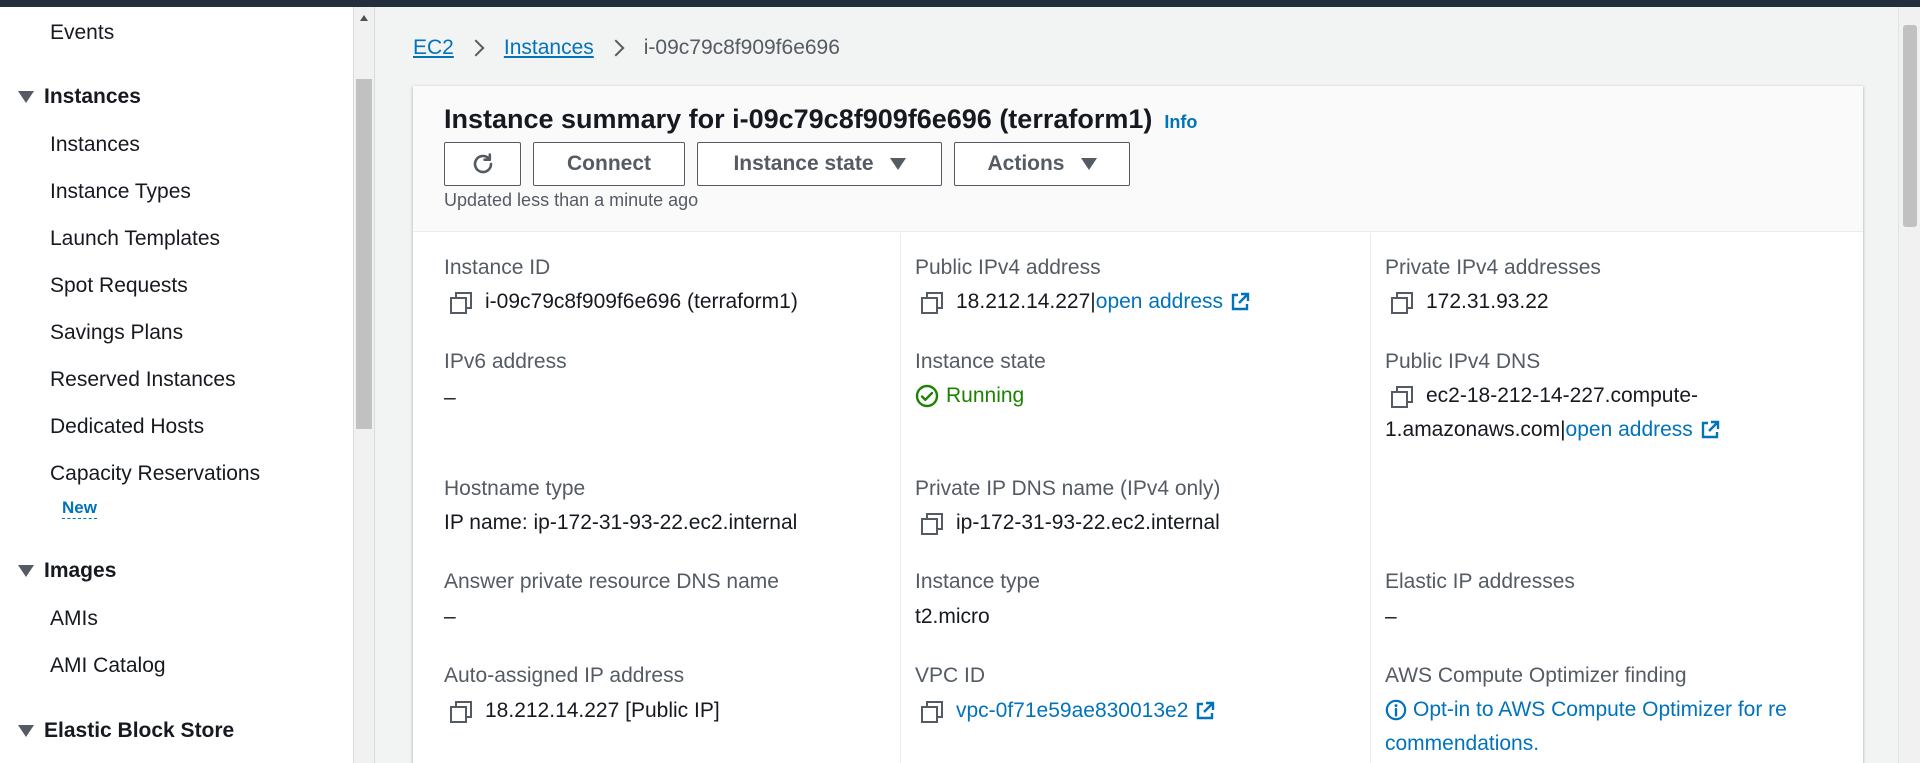 The width and height of the screenshot is (1920, 763). What do you see at coordinates (927, 396) in the screenshot?
I see `status-success-icon` at bounding box center [927, 396].